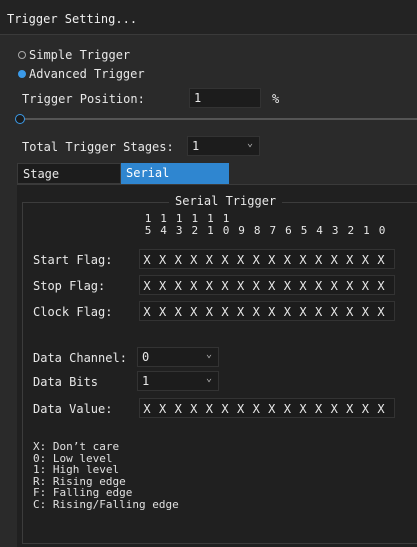  Describe the element at coordinates (241, 230) in the screenshot. I see `bit-index-units: 9` at that location.